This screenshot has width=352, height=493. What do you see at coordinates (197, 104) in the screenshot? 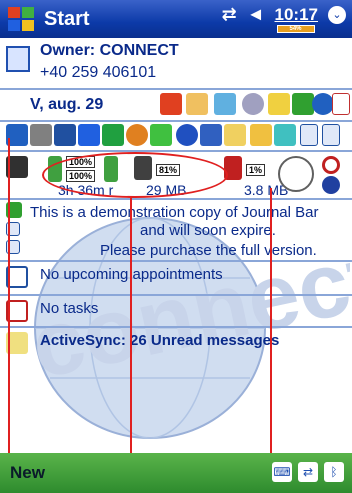
I see `folders-icon` at bounding box center [197, 104].